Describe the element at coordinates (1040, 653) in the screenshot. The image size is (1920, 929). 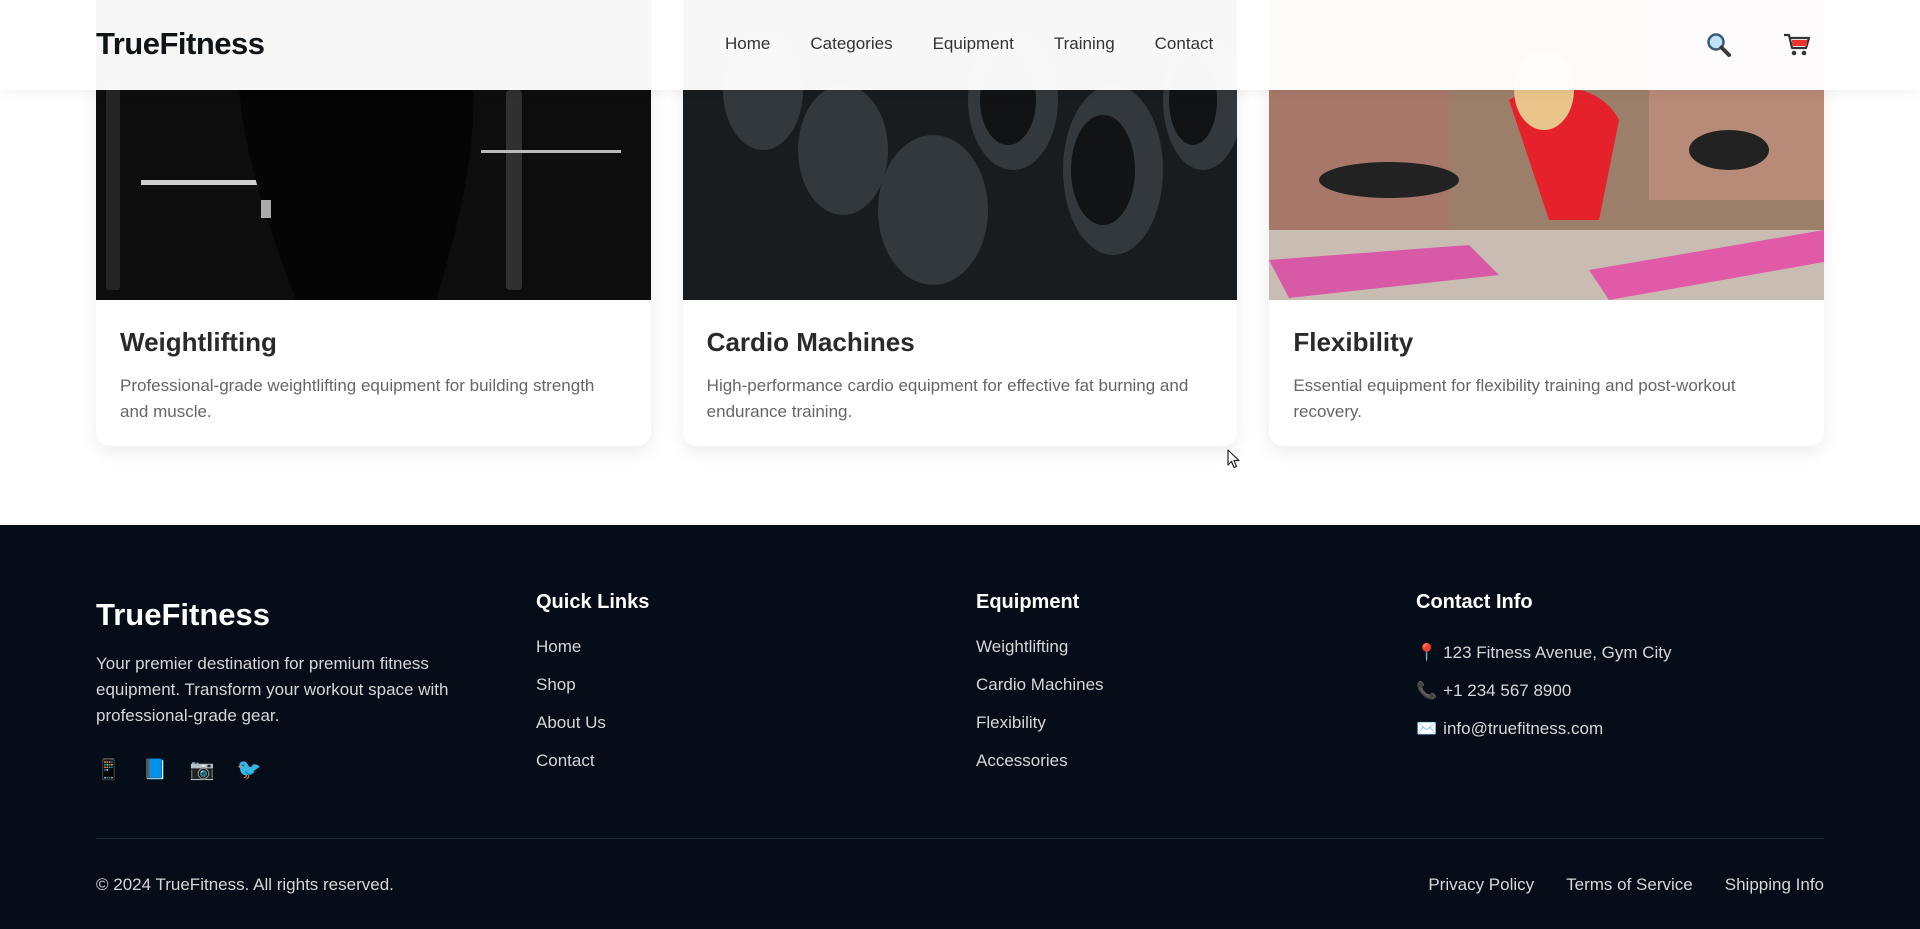
I see `footer-link-weightlifting: Weightlifting` at that location.